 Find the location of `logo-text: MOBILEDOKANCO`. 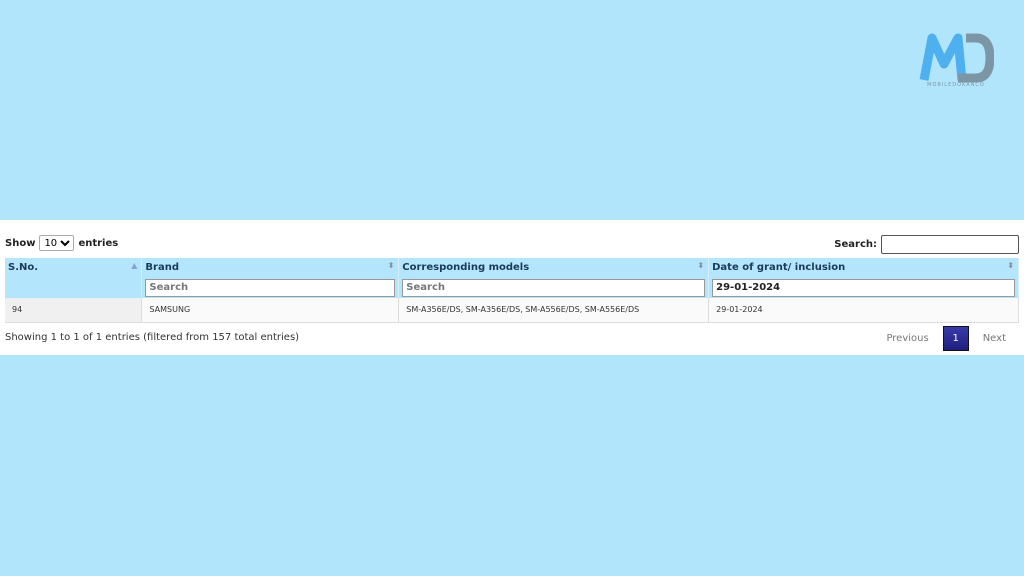

logo-text: MOBILEDOKANCO is located at coordinates (956, 85).